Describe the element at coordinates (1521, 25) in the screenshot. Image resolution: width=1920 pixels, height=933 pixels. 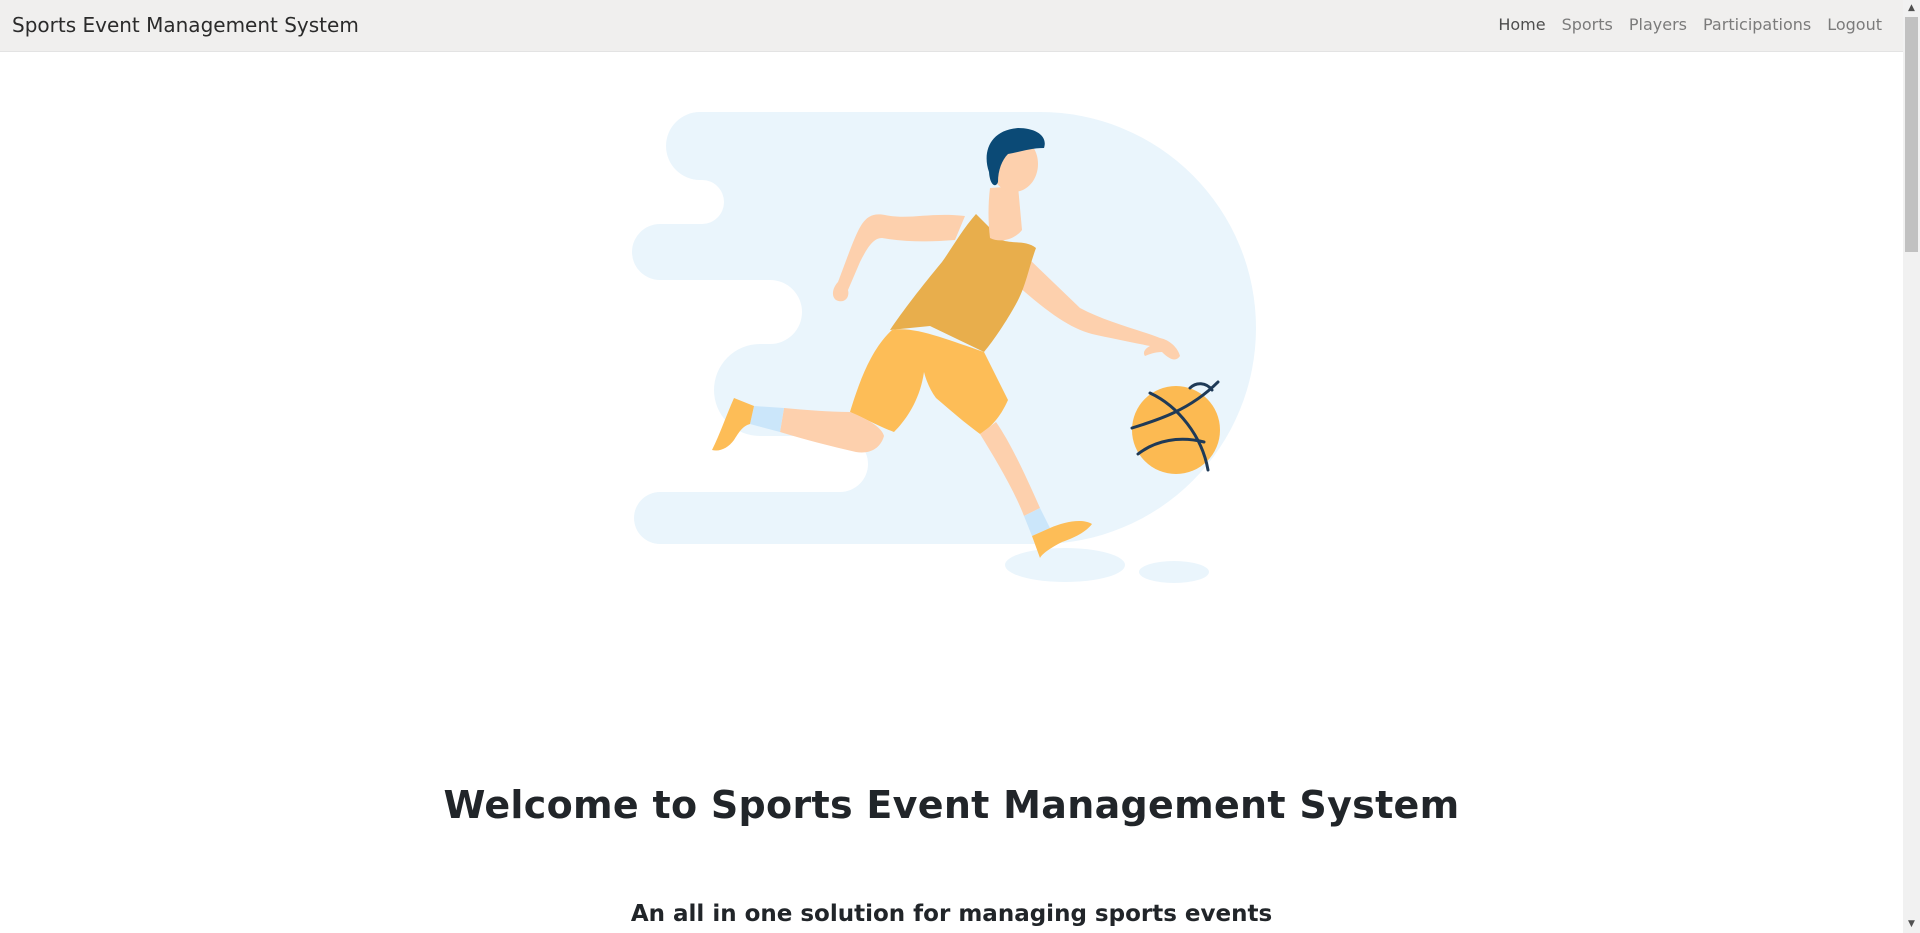
I see `nav-link-home: Home` at that location.